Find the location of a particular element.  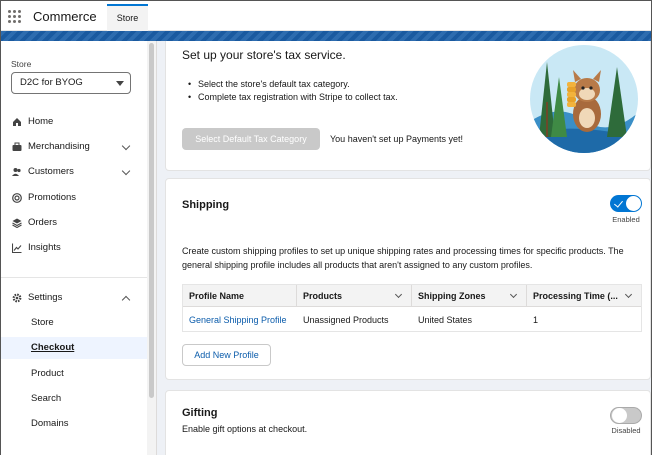

app-name: Commerce is located at coordinates (65, 16).